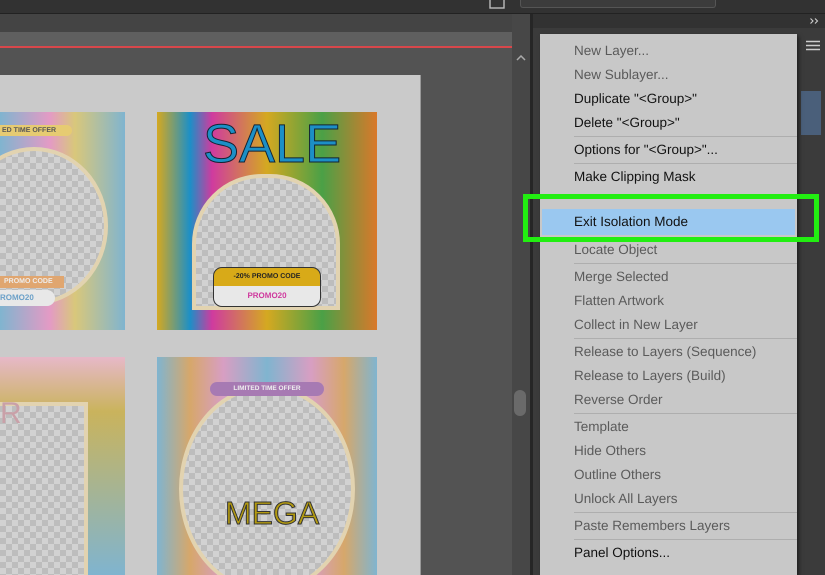  Describe the element at coordinates (520, 403) in the screenshot. I see `scrollbar-thumb` at that location.